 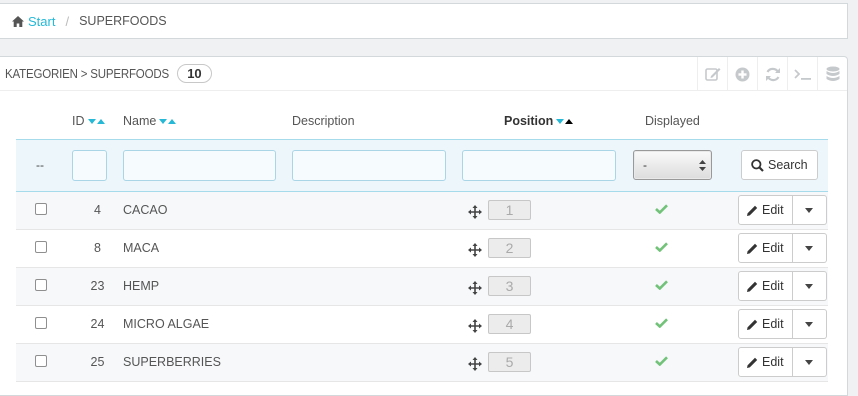 What do you see at coordinates (509, 324) in the screenshot?
I see `position-value: 4` at bounding box center [509, 324].